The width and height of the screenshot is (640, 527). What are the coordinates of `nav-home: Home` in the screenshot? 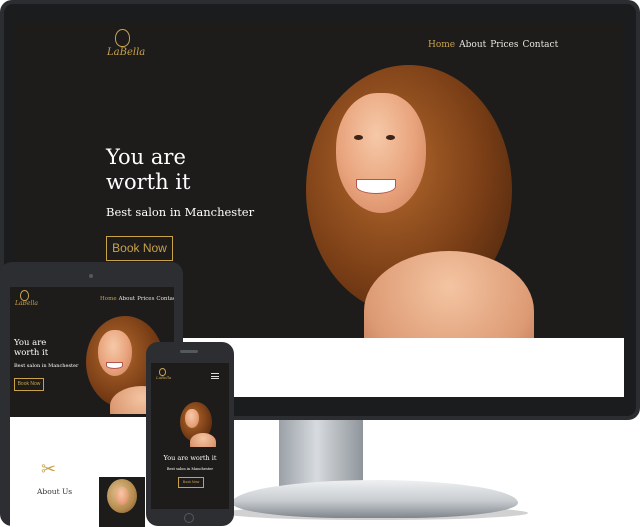 It's located at (441, 45).